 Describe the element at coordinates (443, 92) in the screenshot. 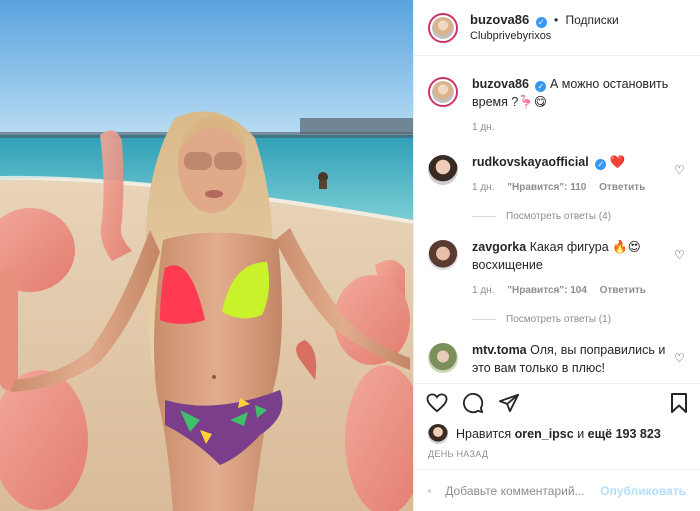

I see `caption-author-avatar` at that location.